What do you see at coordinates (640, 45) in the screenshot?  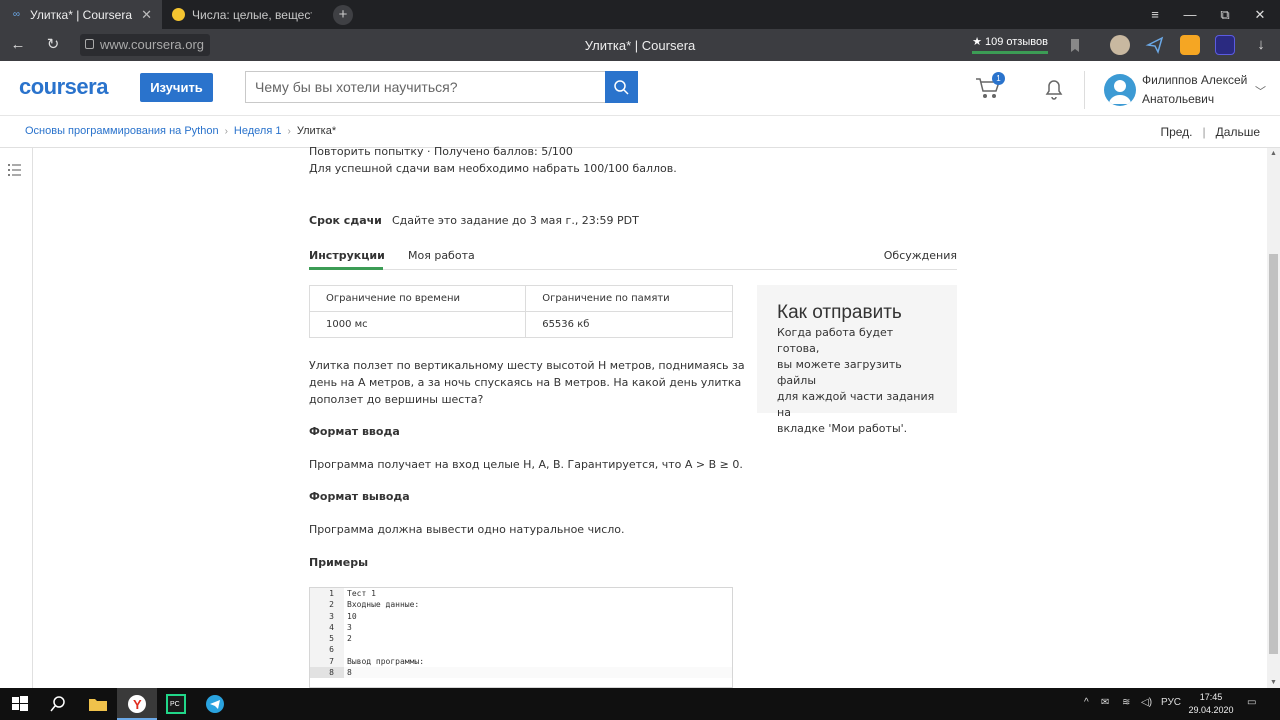 I see `page-title: Улитка* | Coursera` at bounding box center [640, 45].